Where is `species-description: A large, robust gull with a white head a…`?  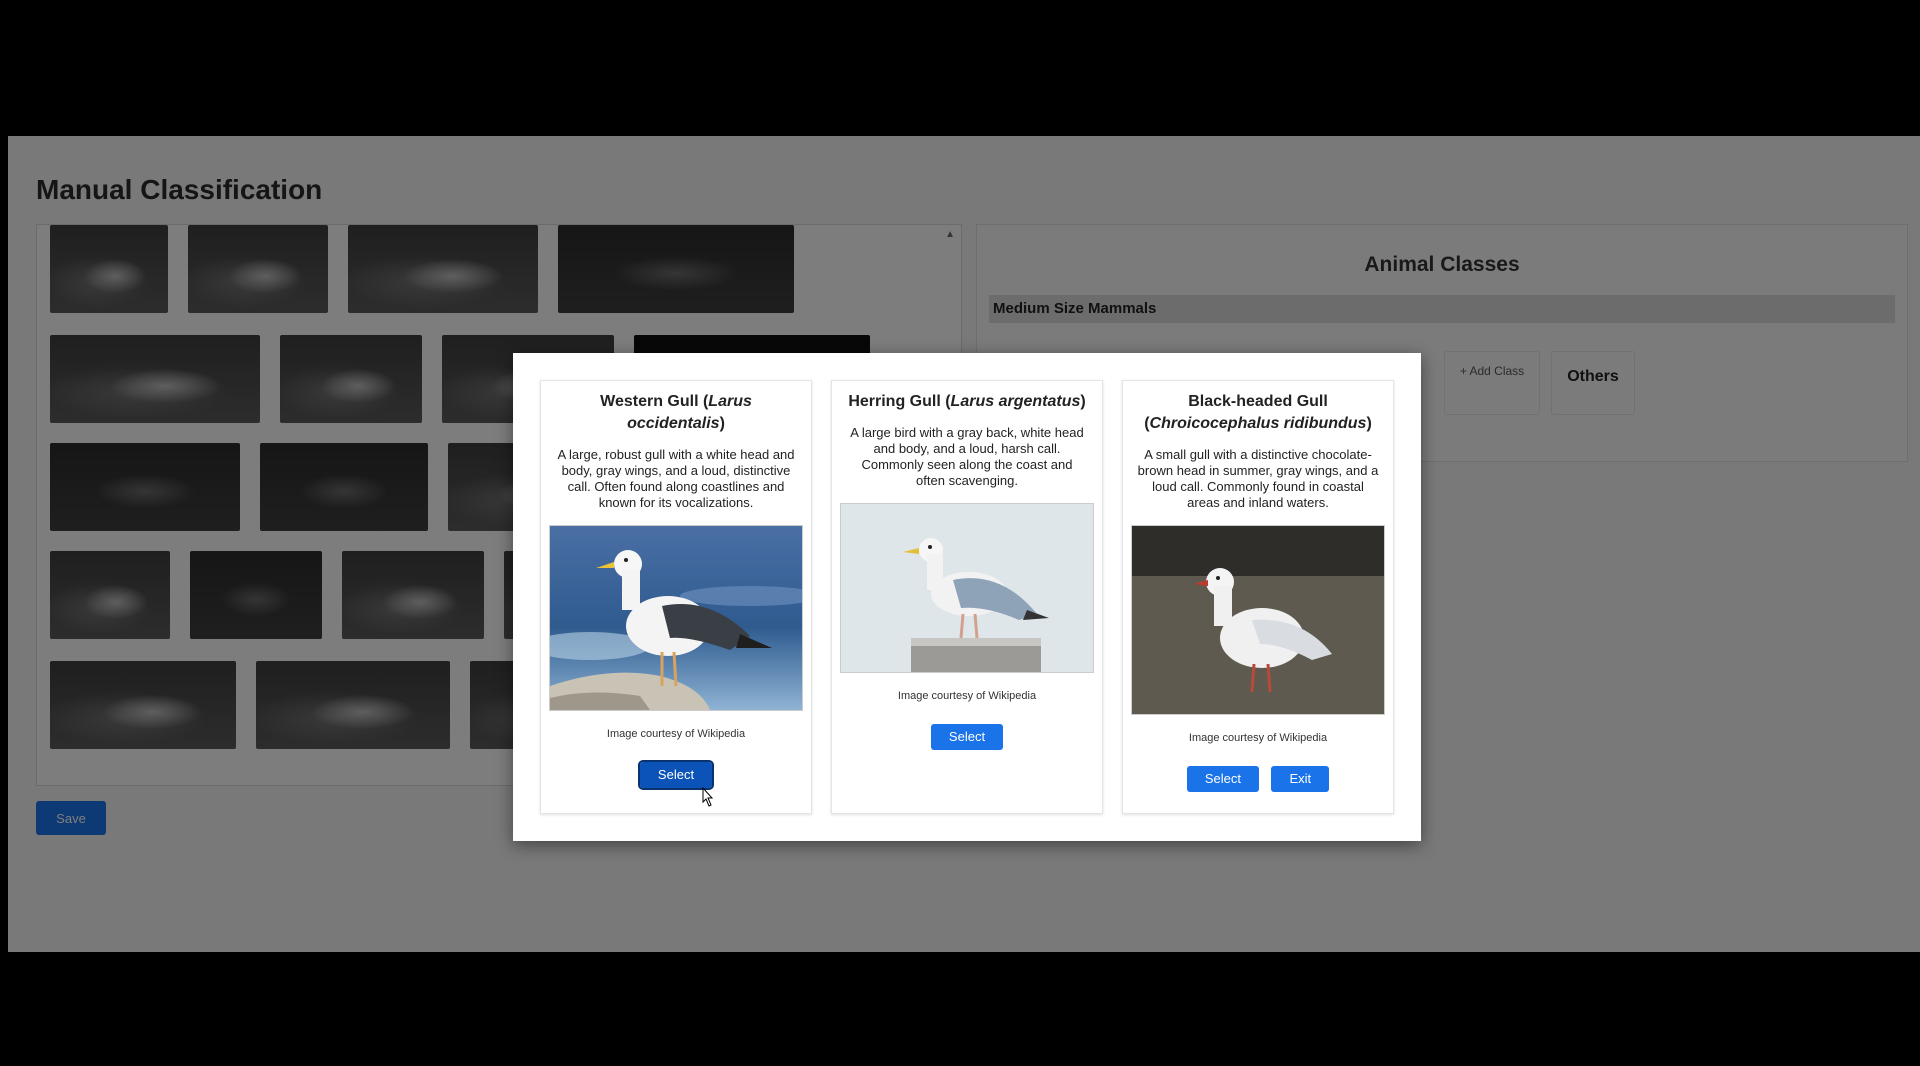
species-description: A large, robust gull with a white head a… is located at coordinates (676, 478).